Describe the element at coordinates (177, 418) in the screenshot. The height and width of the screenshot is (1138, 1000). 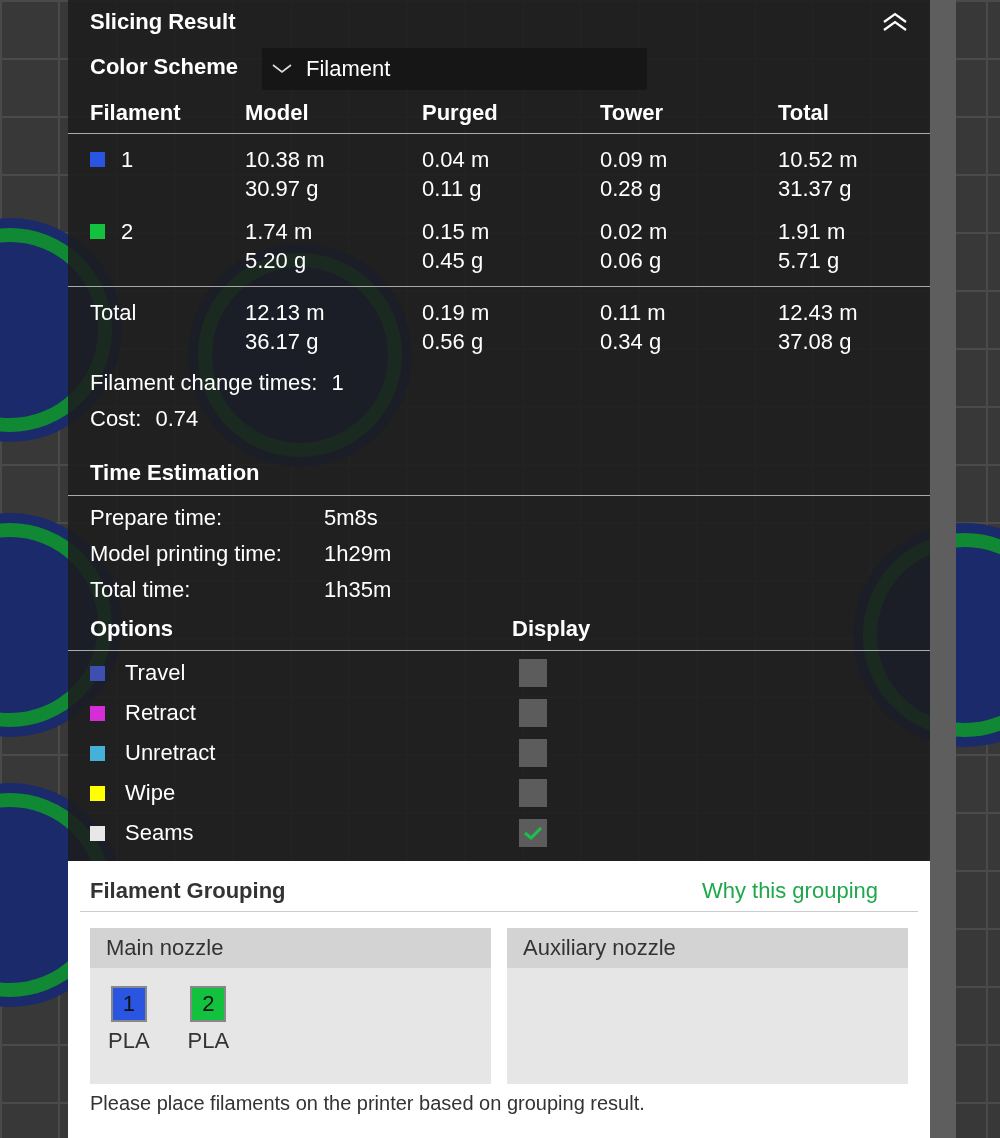
I see `summary-value: 0.74` at that location.